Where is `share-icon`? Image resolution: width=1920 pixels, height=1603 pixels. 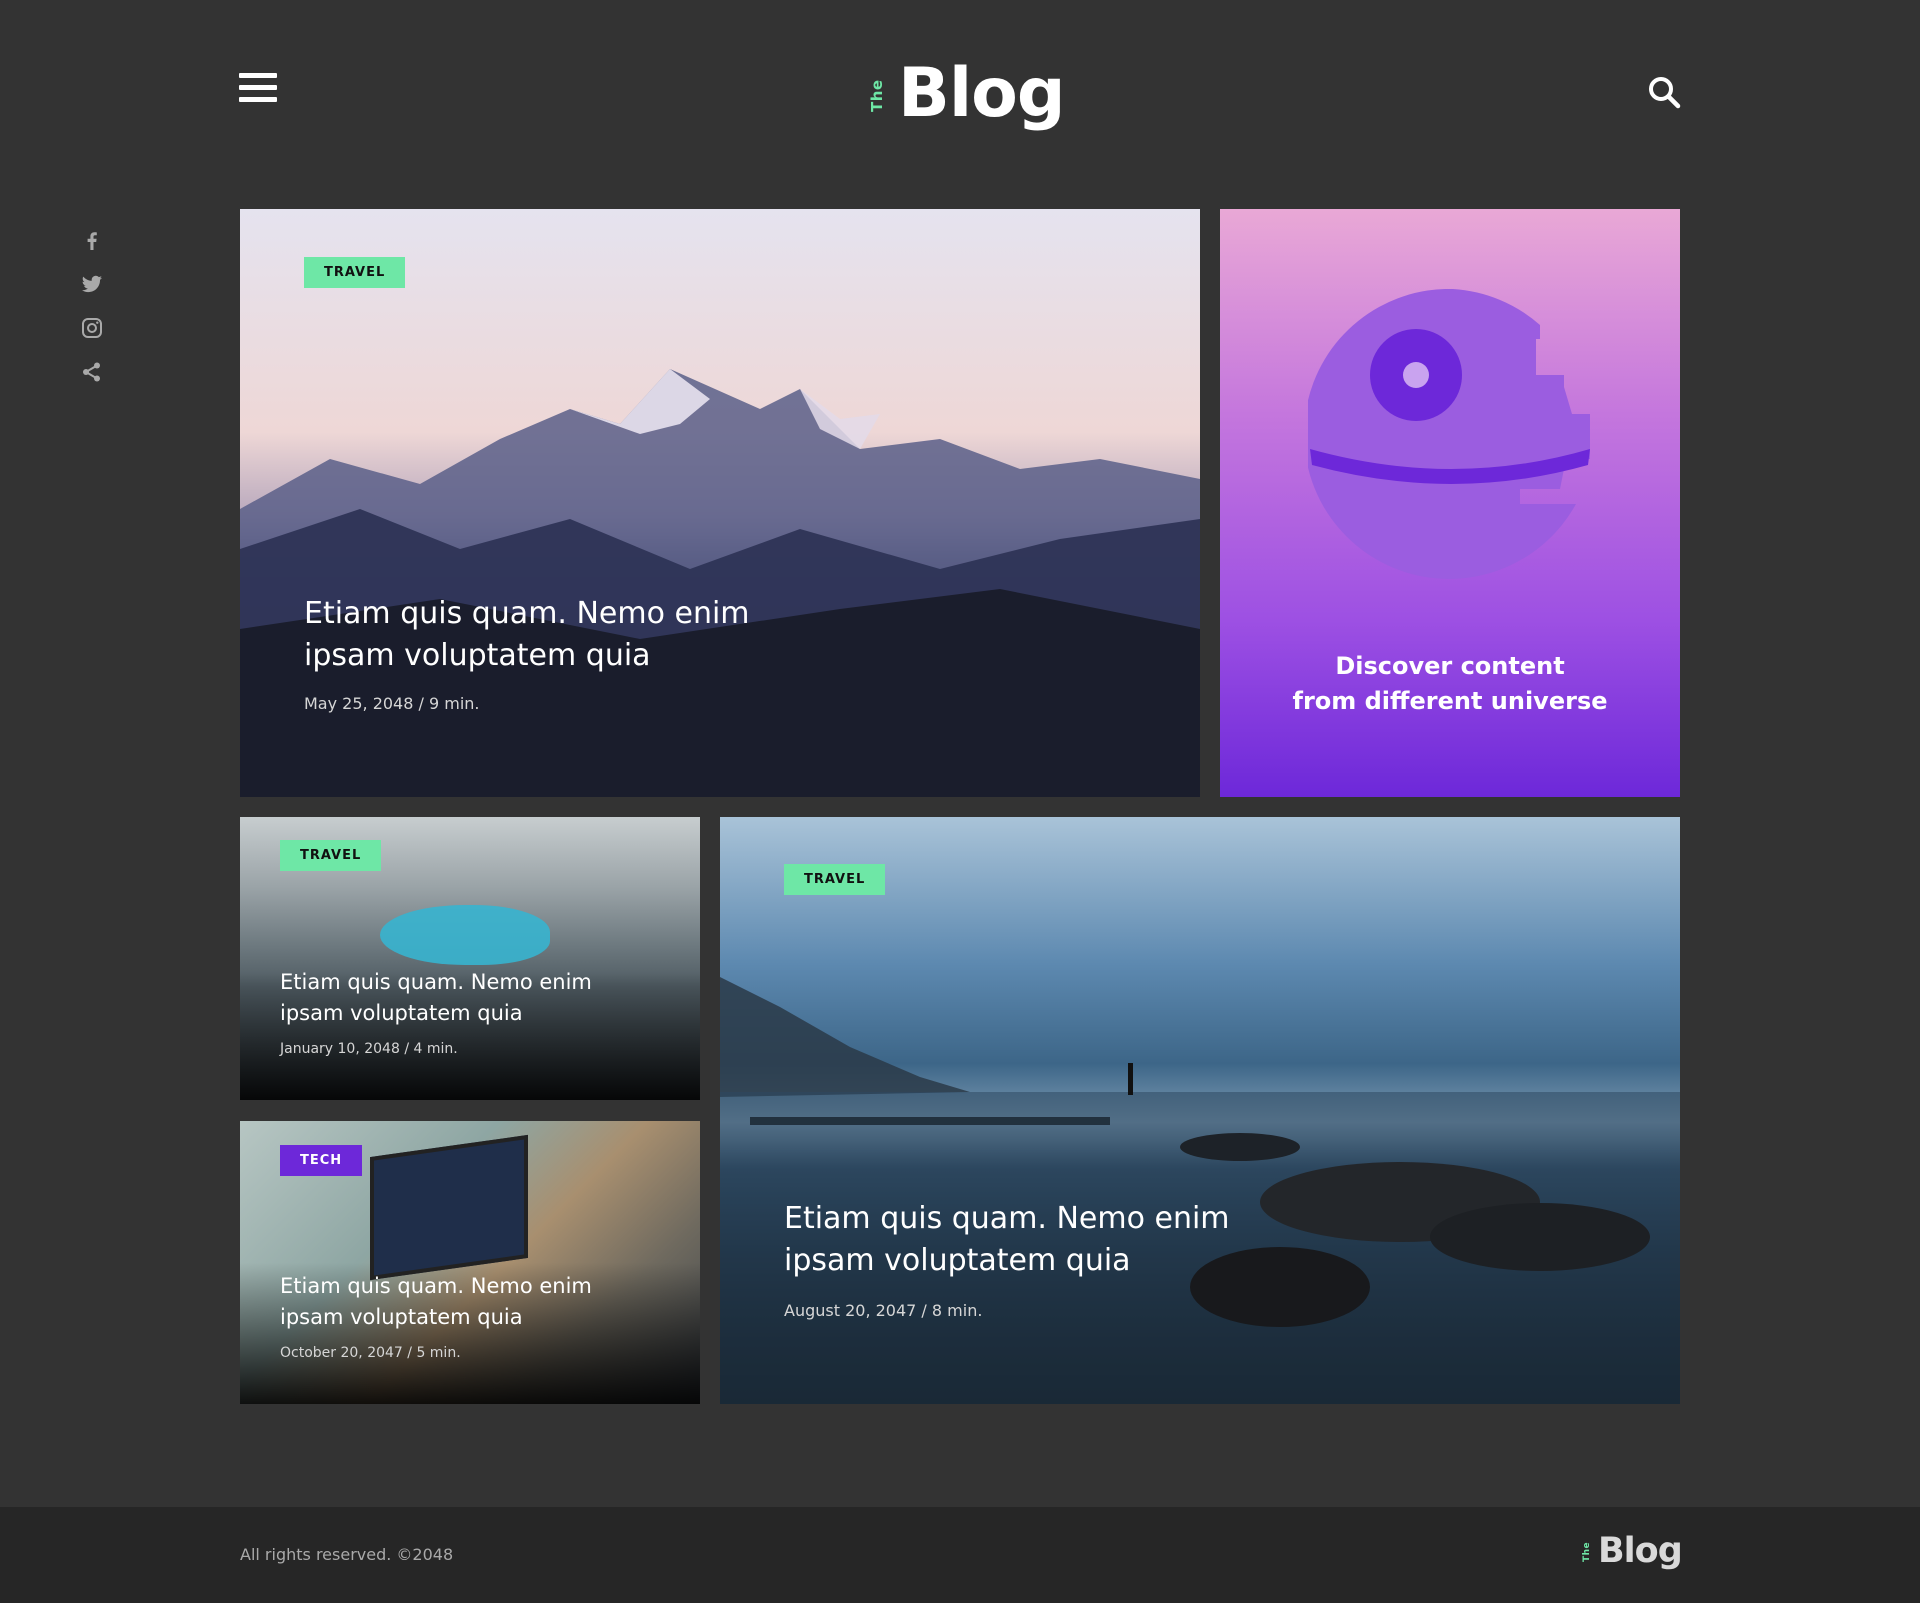 share-icon is located at coordinates (92, 372).